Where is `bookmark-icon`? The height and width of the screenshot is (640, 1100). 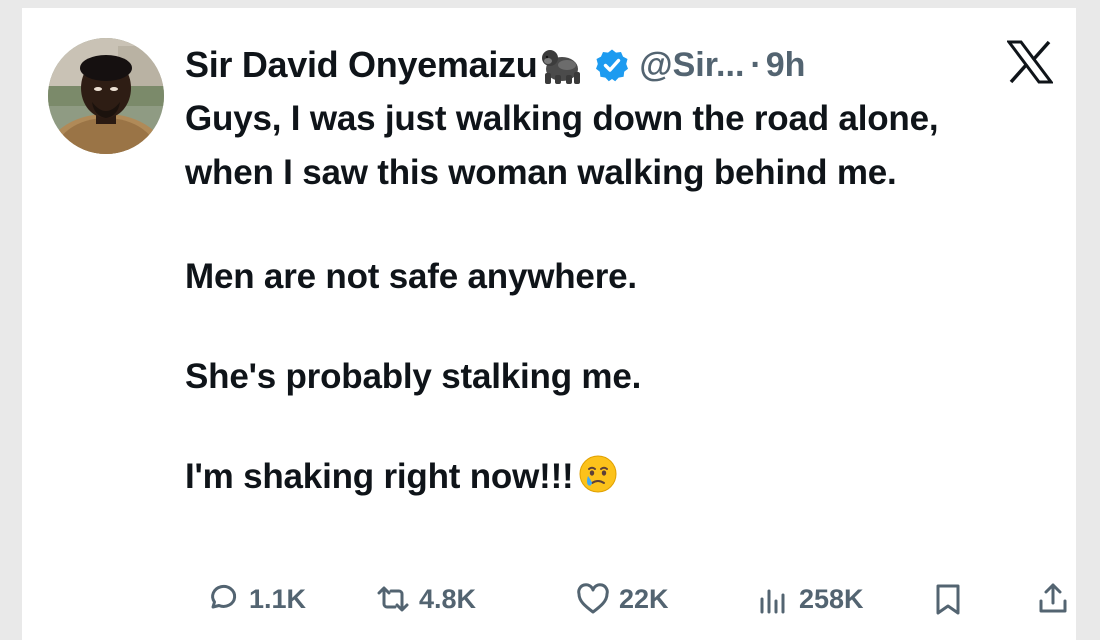
bookmark-icon is located at coordinates (948, 599).